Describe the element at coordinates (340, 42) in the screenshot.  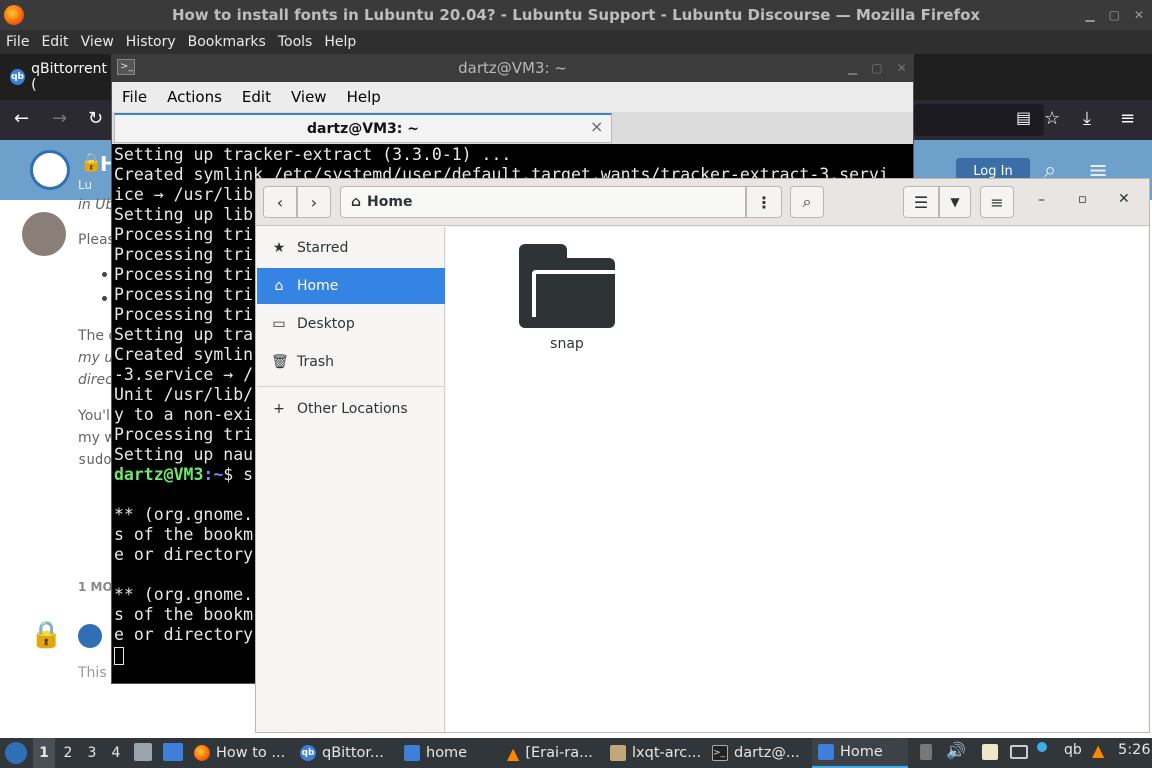
I see `ff-menu-help: Help` at that location.